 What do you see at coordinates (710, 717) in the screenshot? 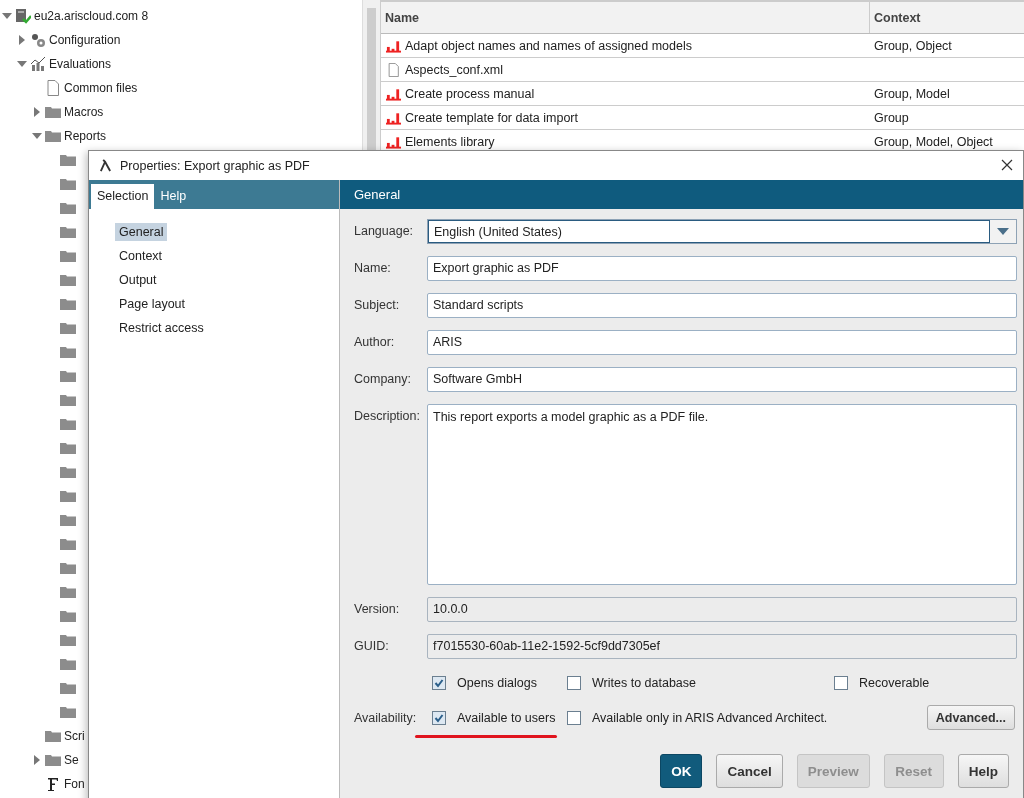
I see `checkbox-label: Available only in ARIS Advanced Architect.` at bounding box center [710, 717].